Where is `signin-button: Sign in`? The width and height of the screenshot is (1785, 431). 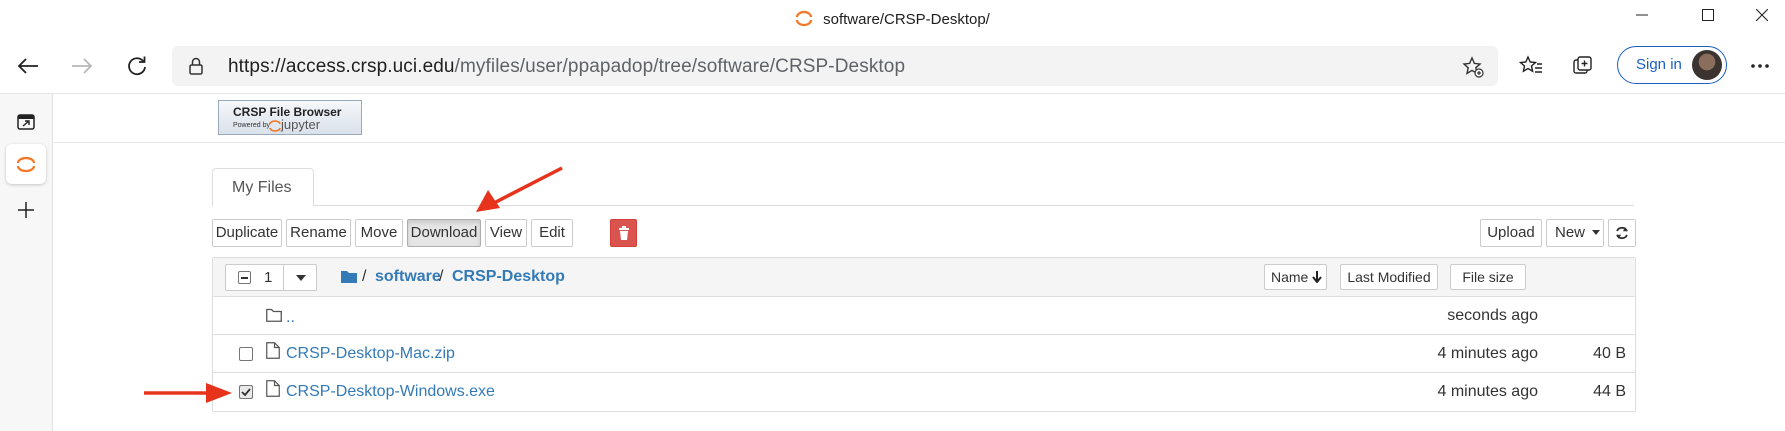
signin-button: Sign in is located at coordinates (1672, 65).